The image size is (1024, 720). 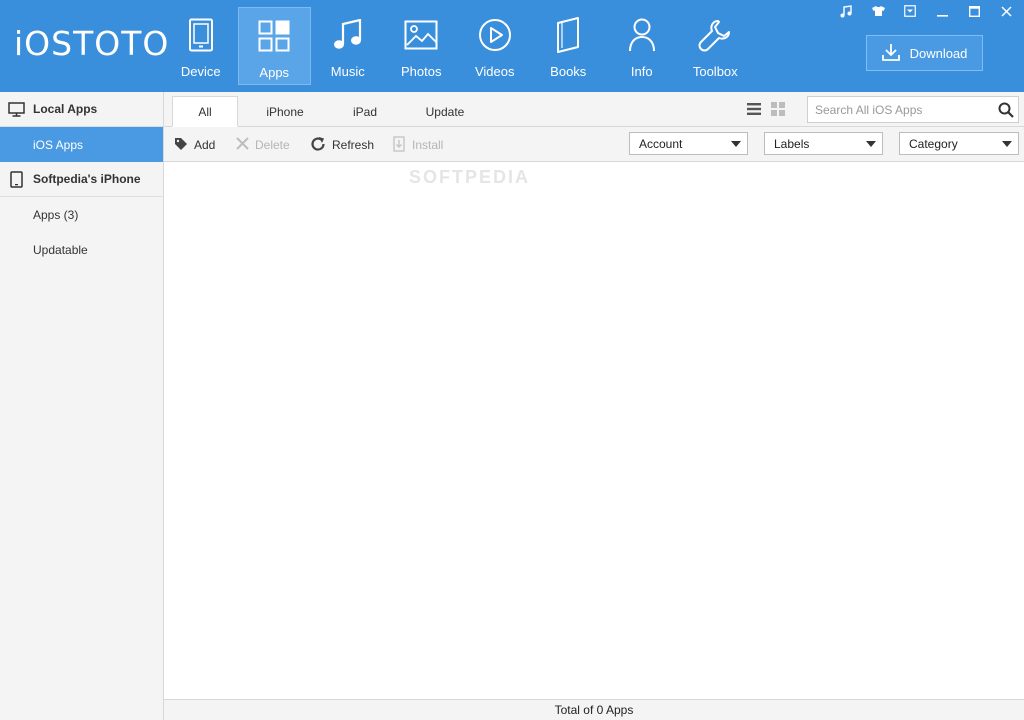 I want to click on download-label: Download, so click(x=938, y=53).